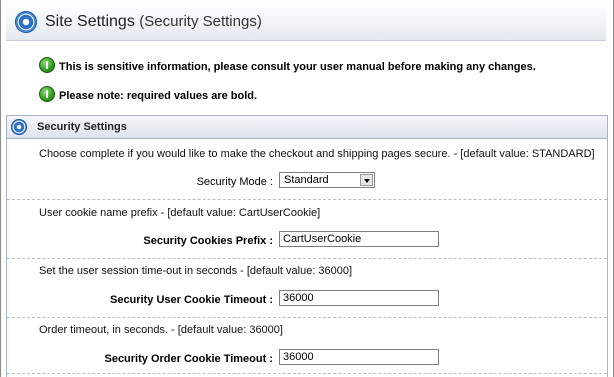  I want to click on page-title-subtitle: (Security Settings), so click(200, 21).